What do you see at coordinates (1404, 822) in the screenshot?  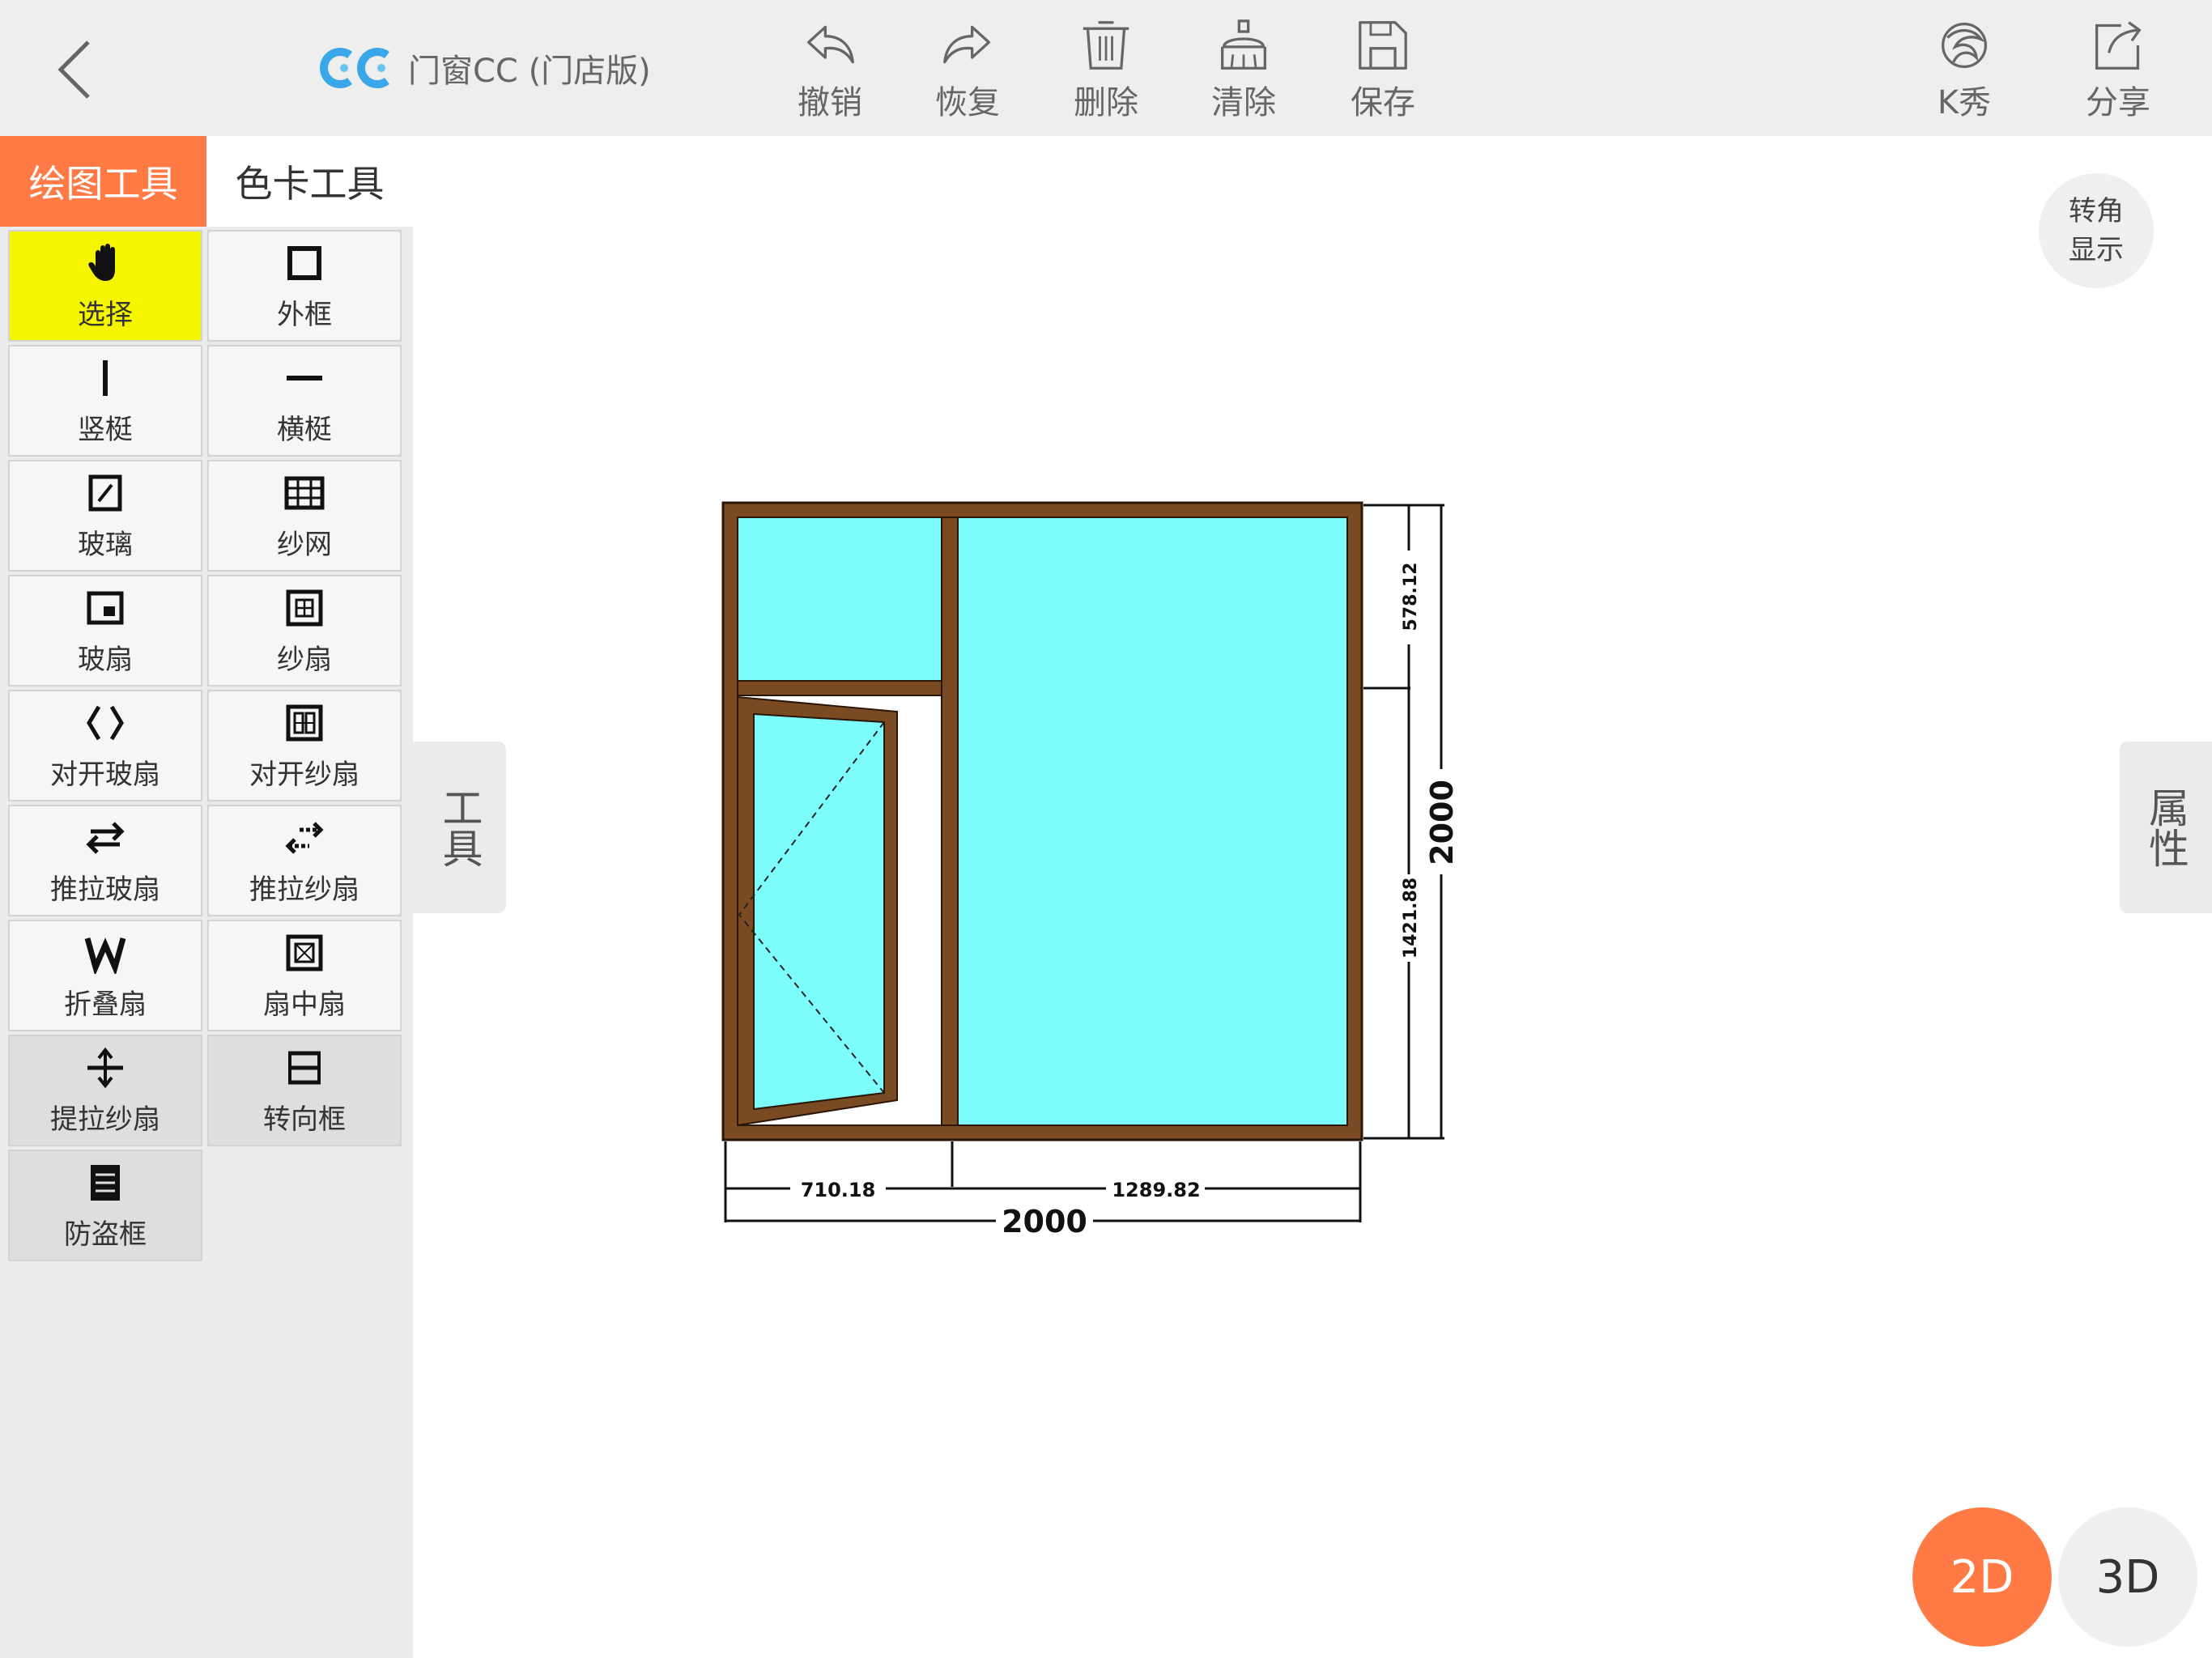 I see `height-dimensions` at bounding box center [1404, 822].